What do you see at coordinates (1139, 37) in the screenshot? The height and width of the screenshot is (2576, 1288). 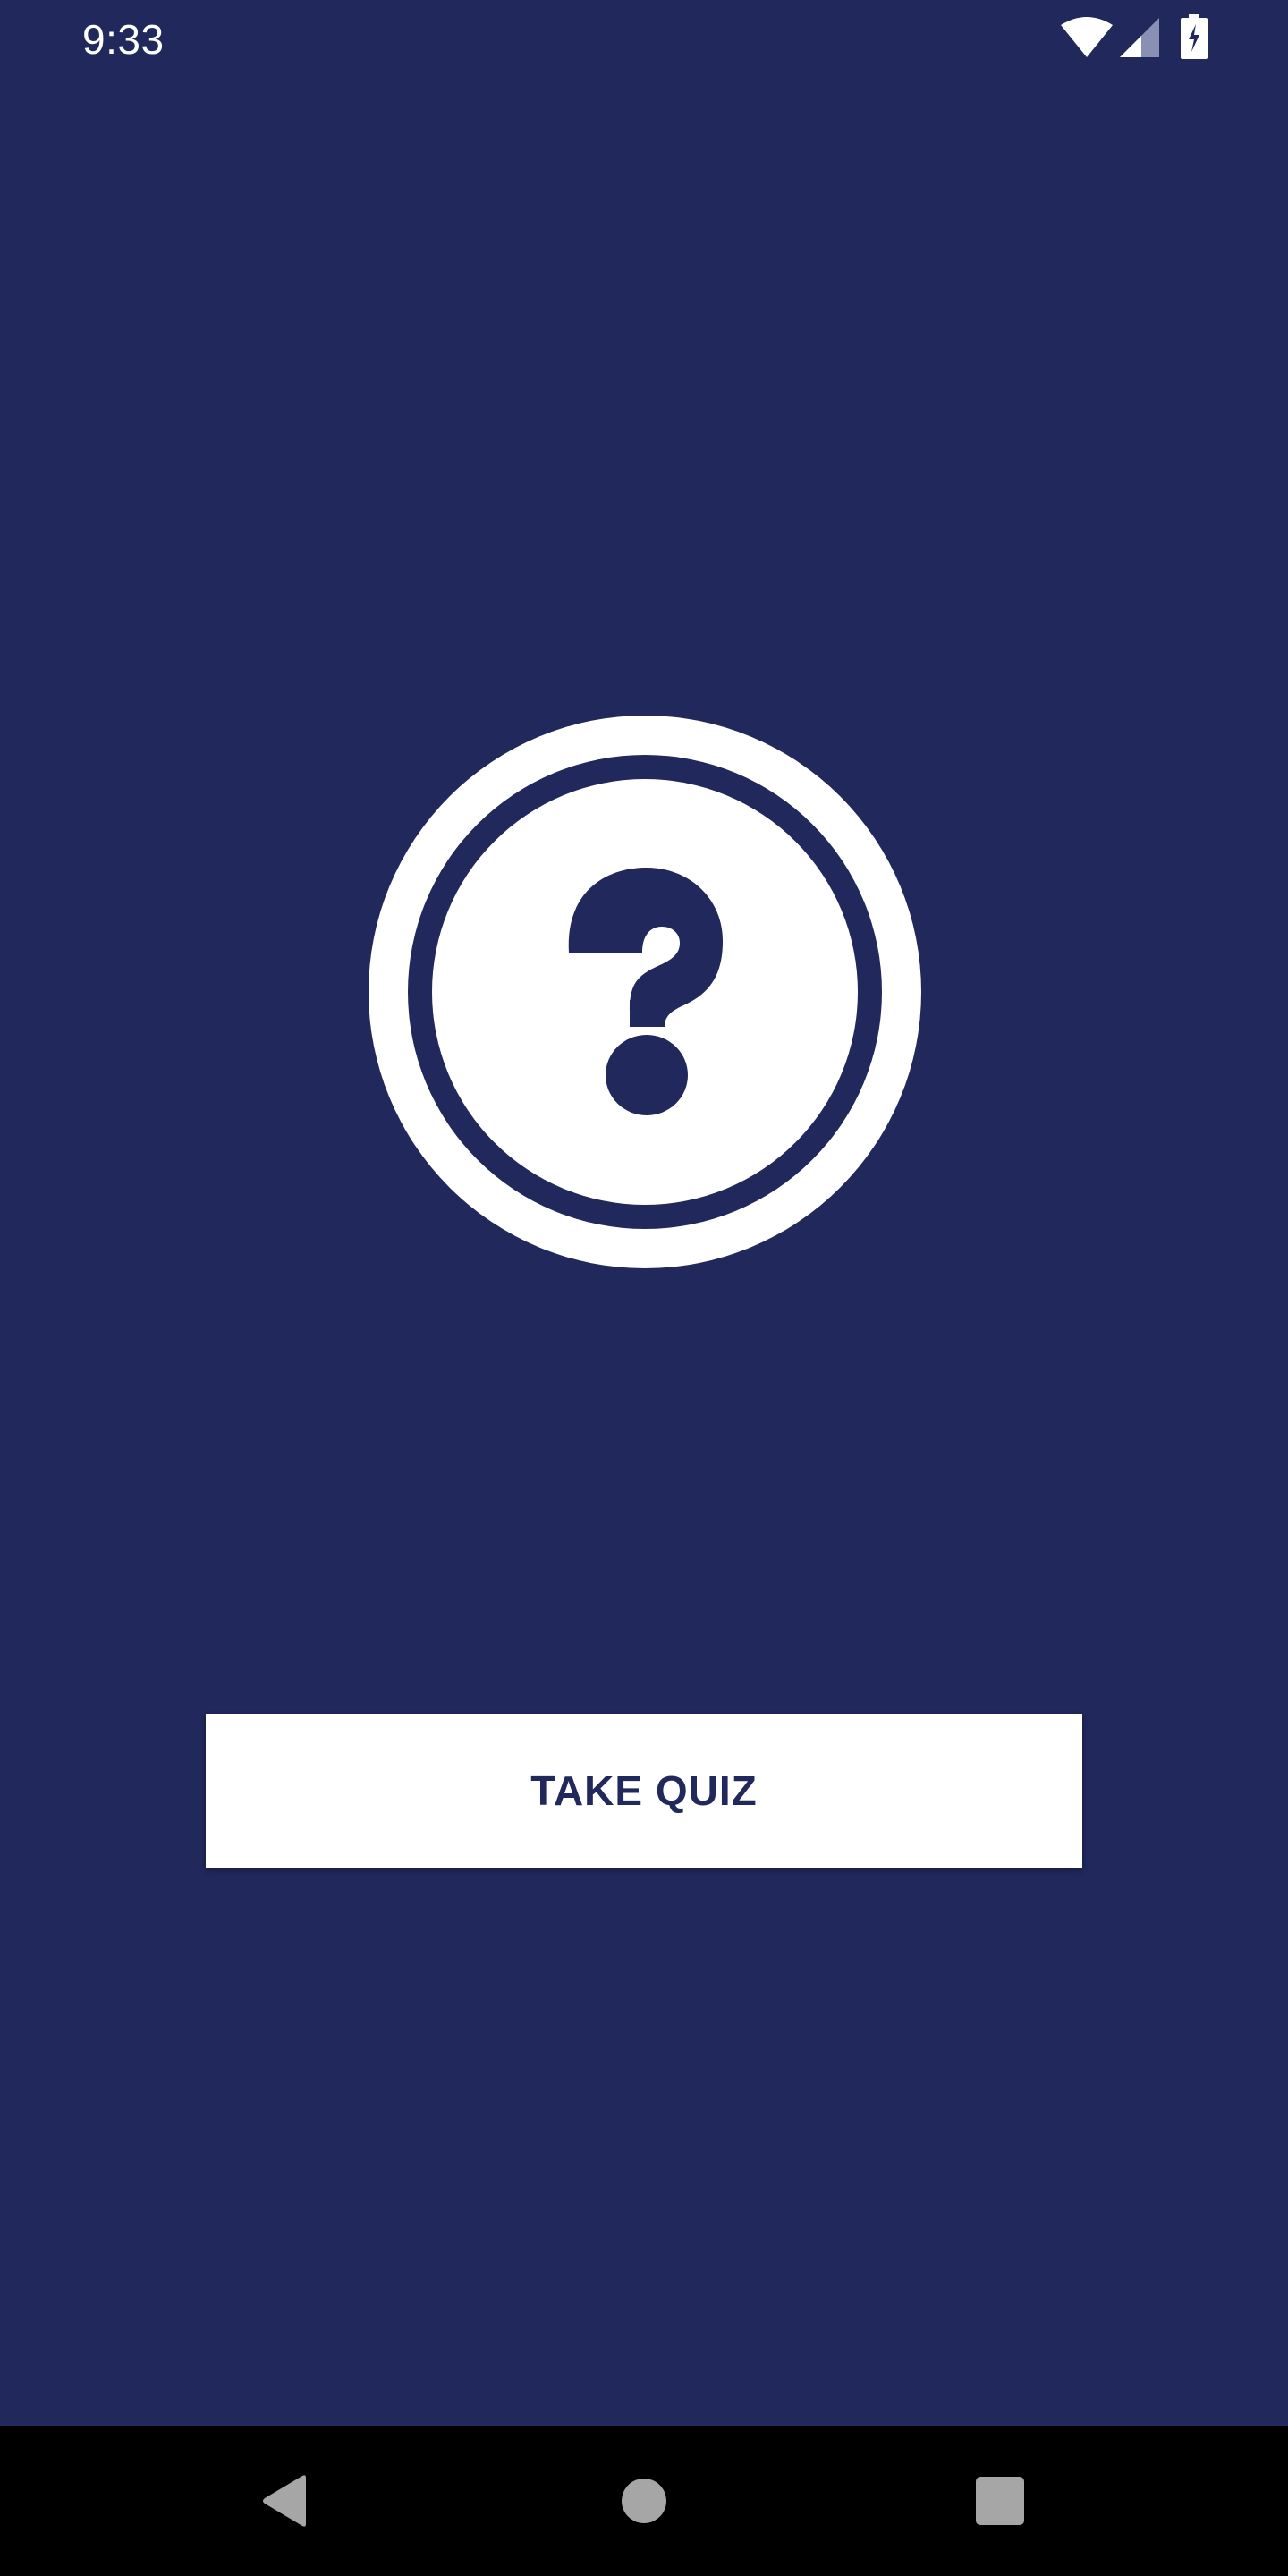 I see `signal-icon` at bounding box center [1139, 37].